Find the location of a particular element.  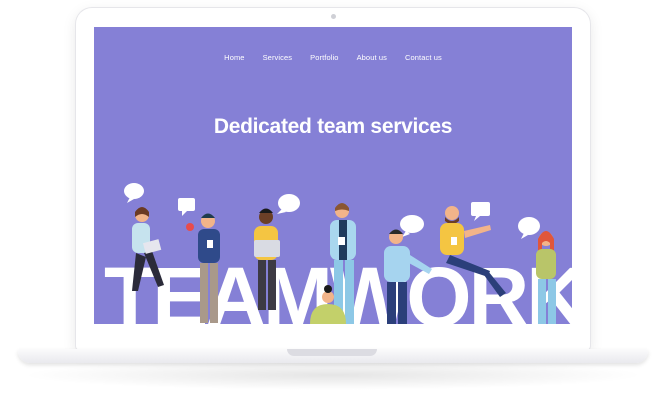

camera-icon is located at coordinates (333, 16).